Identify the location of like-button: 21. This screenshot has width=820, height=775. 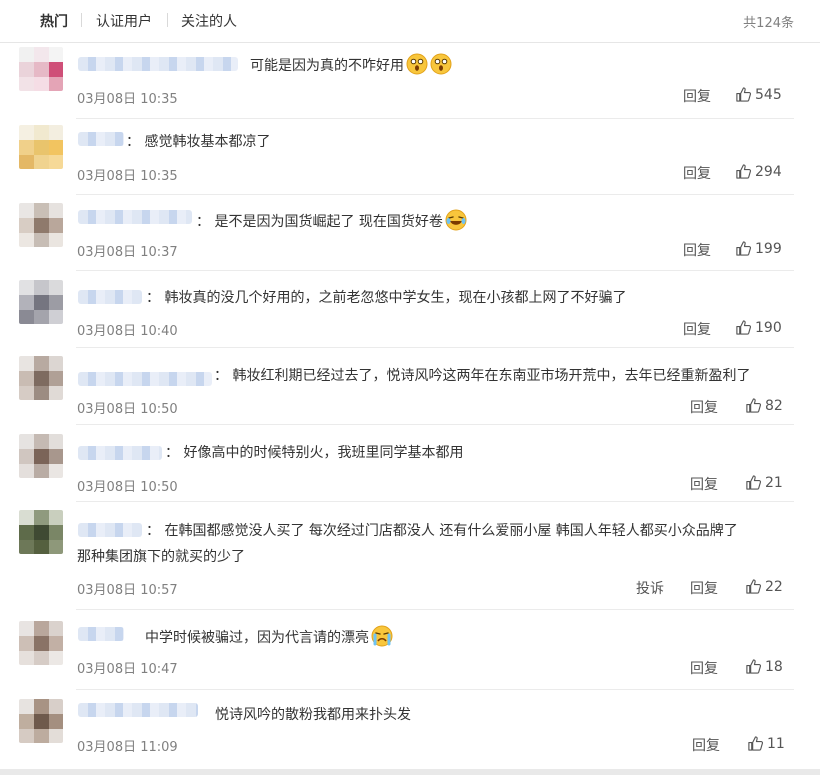
(764, 482).